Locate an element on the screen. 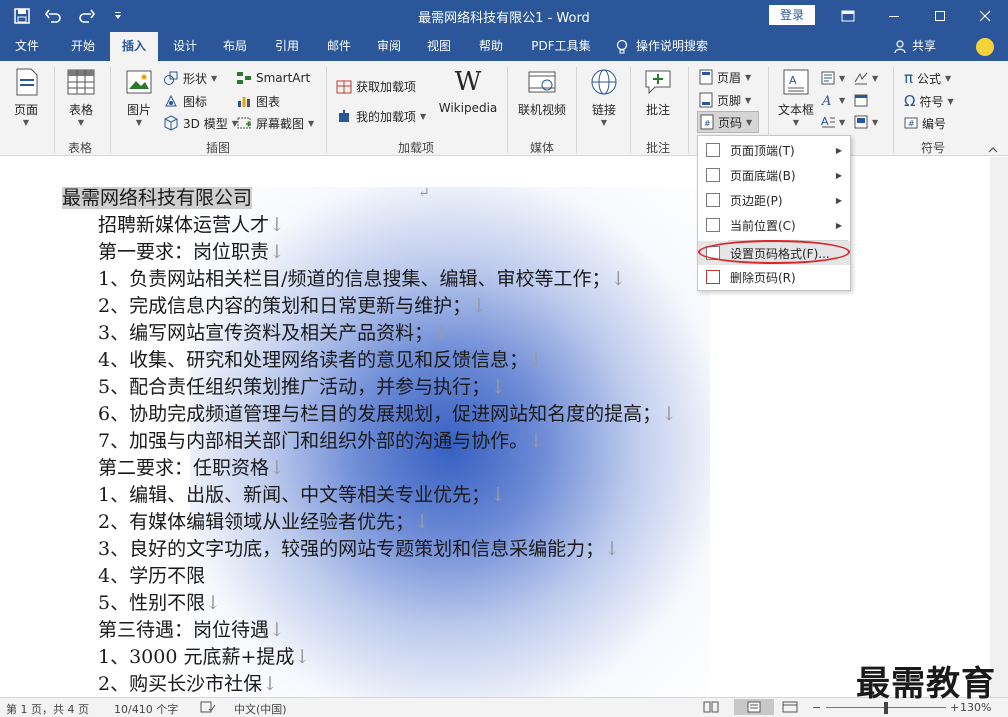  chart-button: 图表 is located at coordinates (258, 101).